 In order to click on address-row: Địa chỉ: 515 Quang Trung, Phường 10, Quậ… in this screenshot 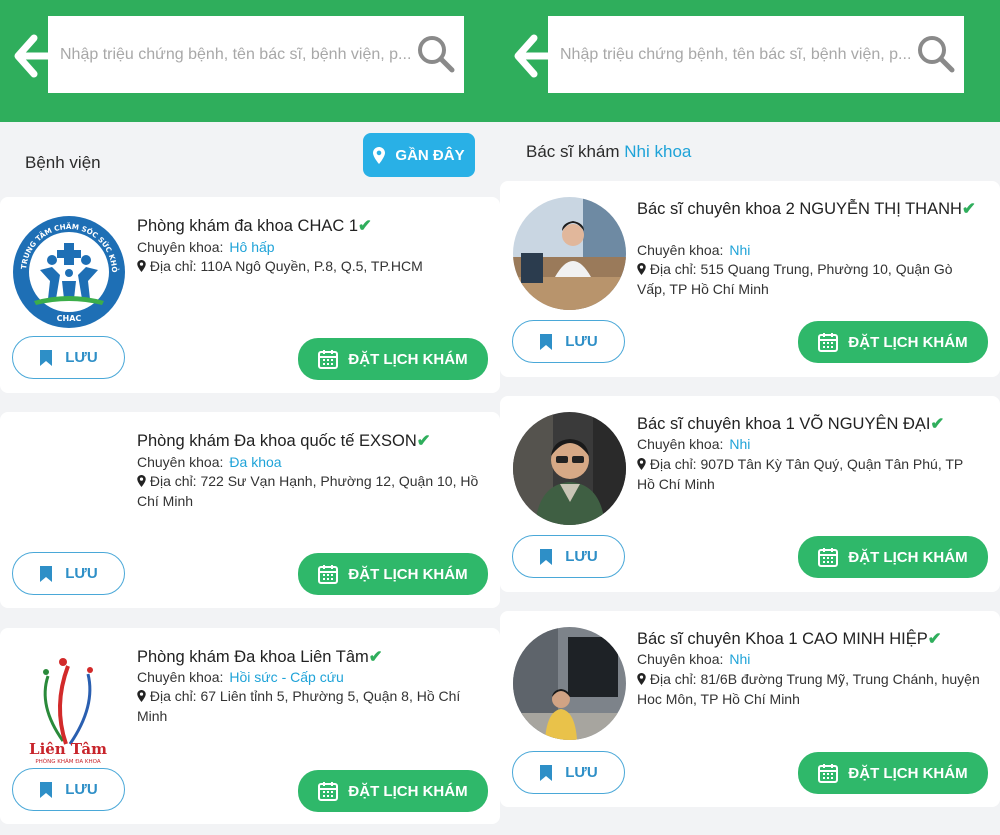, I will do `click(795, 279)`.